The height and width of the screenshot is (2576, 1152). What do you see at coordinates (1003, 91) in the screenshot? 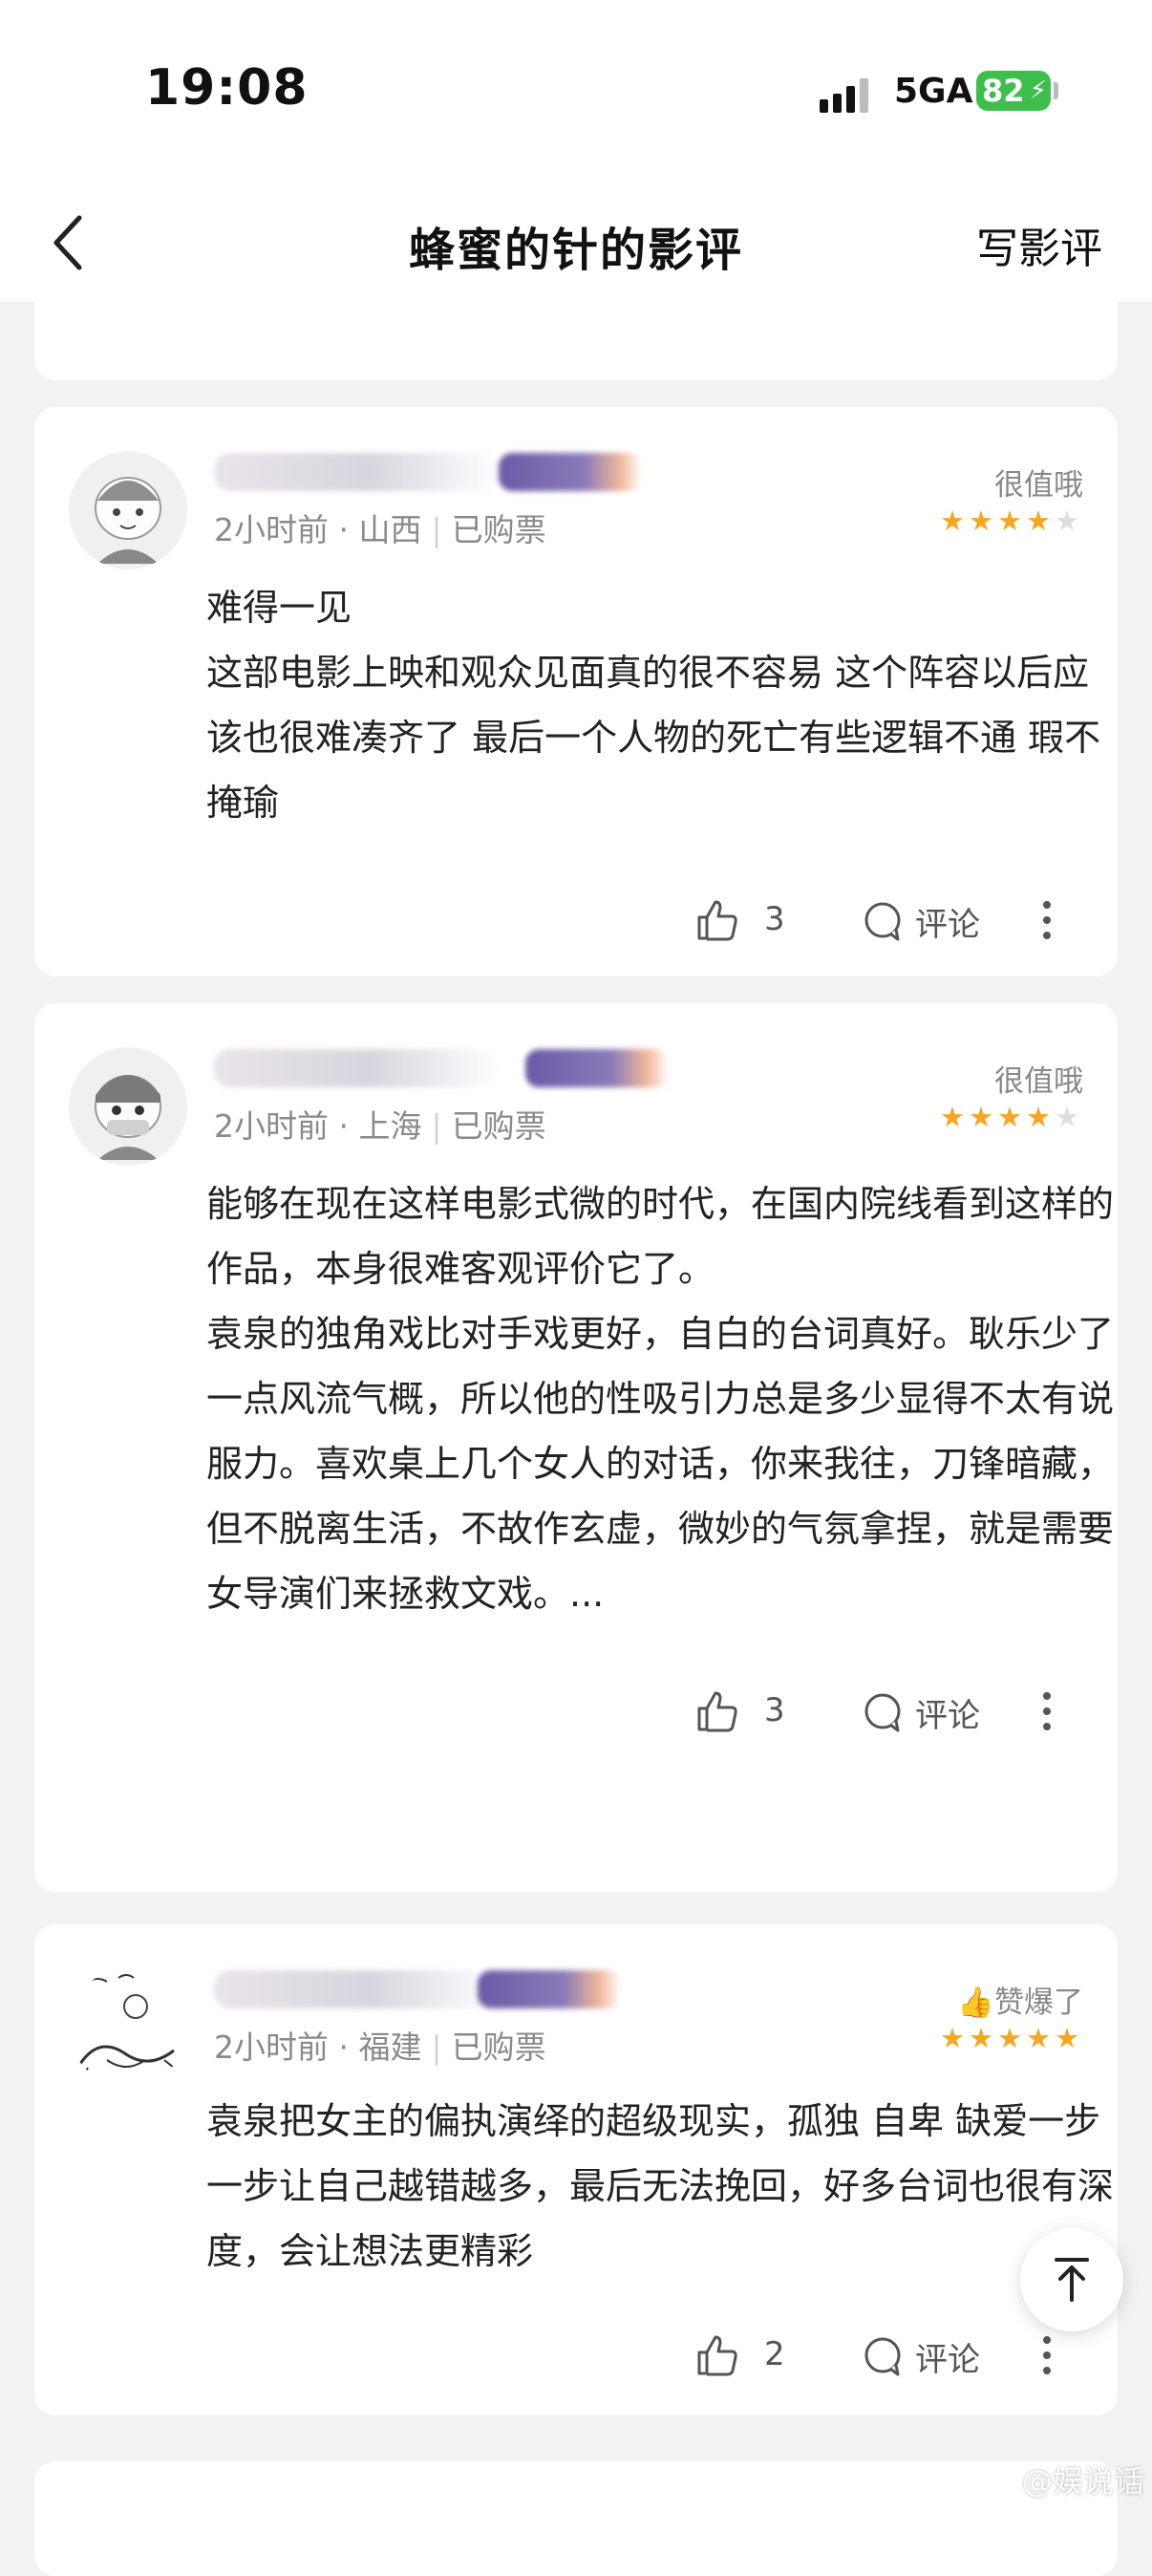
I see `battery-level: 82` at bounding box center [1003, 91].